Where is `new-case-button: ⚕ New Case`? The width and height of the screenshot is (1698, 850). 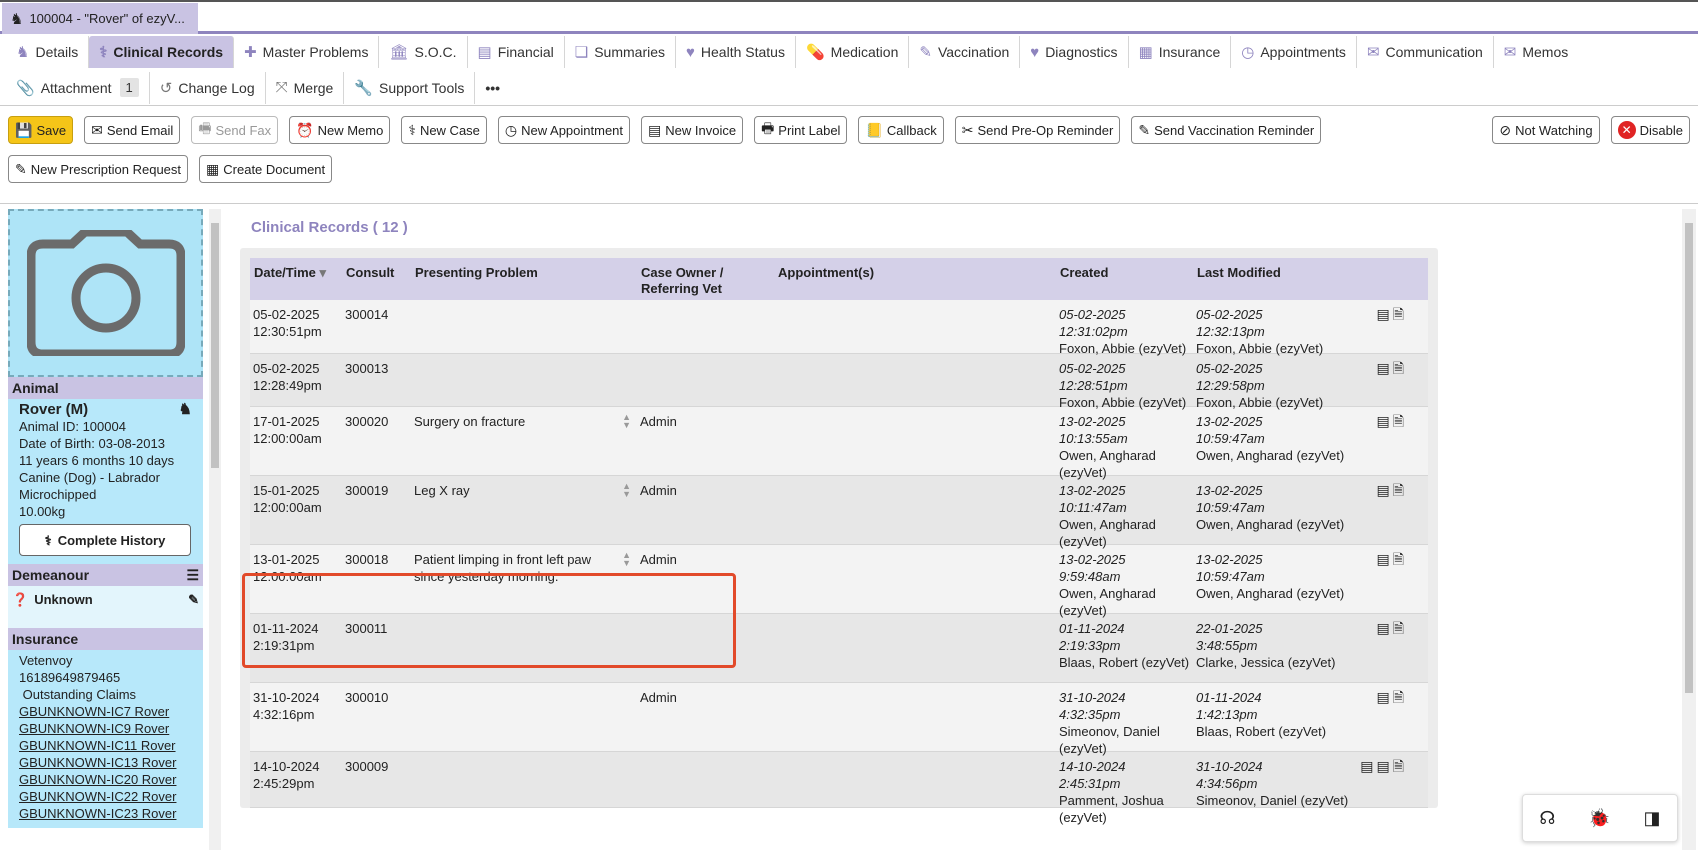
new-case-button: ⚕ New Case is located at coordinates (444, 130).